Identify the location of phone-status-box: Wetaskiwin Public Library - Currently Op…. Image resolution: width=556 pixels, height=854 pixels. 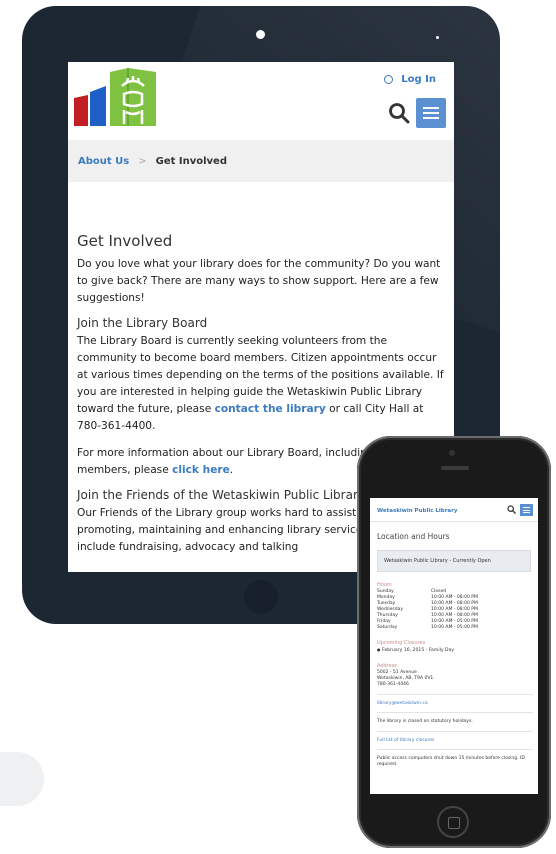
(454, 561).